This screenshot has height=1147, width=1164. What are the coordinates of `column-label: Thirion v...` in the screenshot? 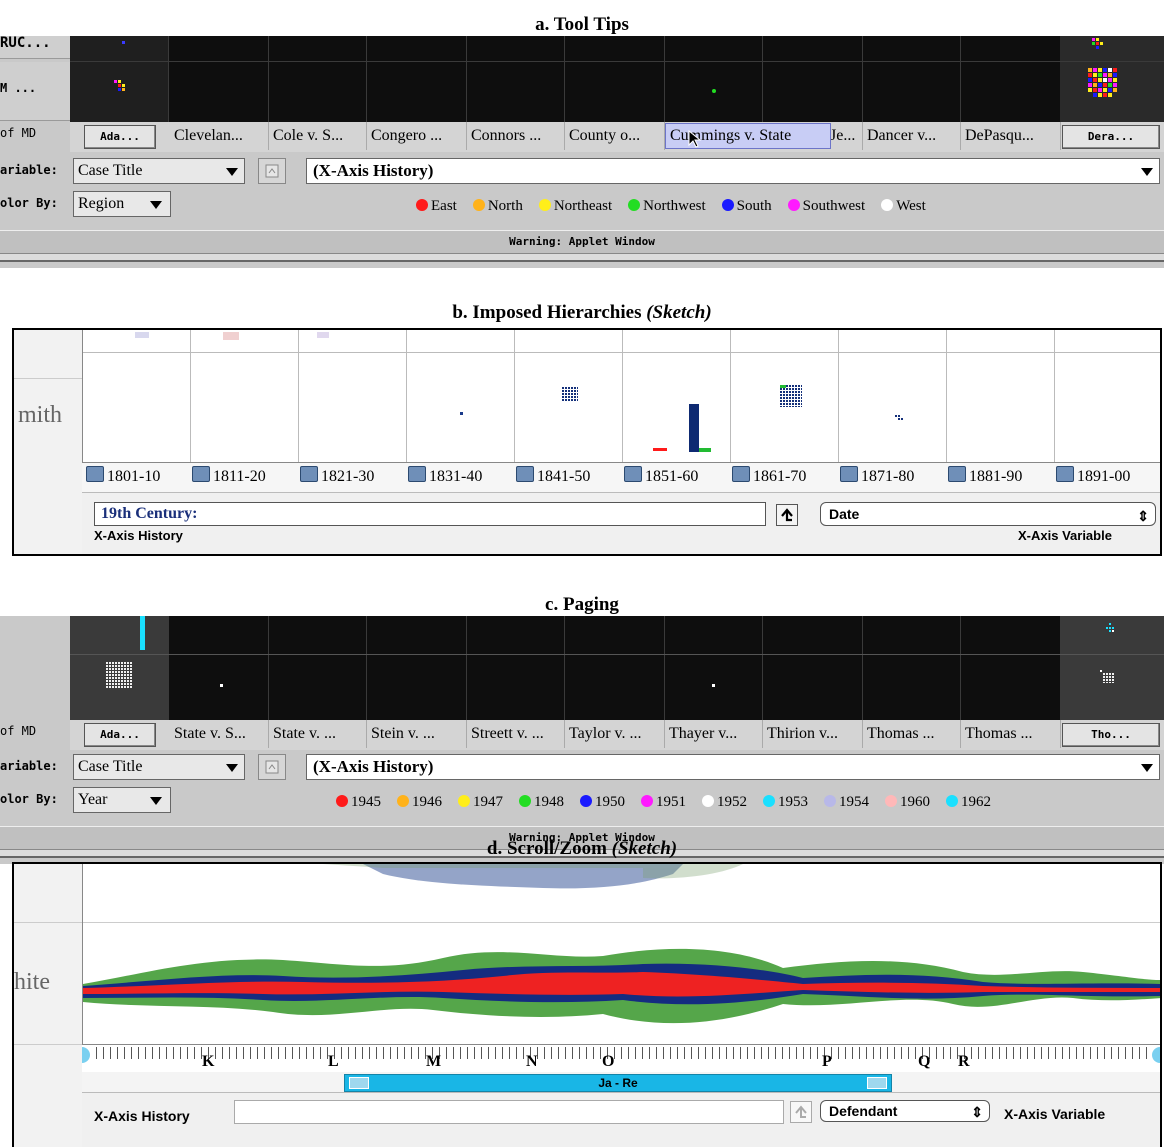 It's located at (813, 734).